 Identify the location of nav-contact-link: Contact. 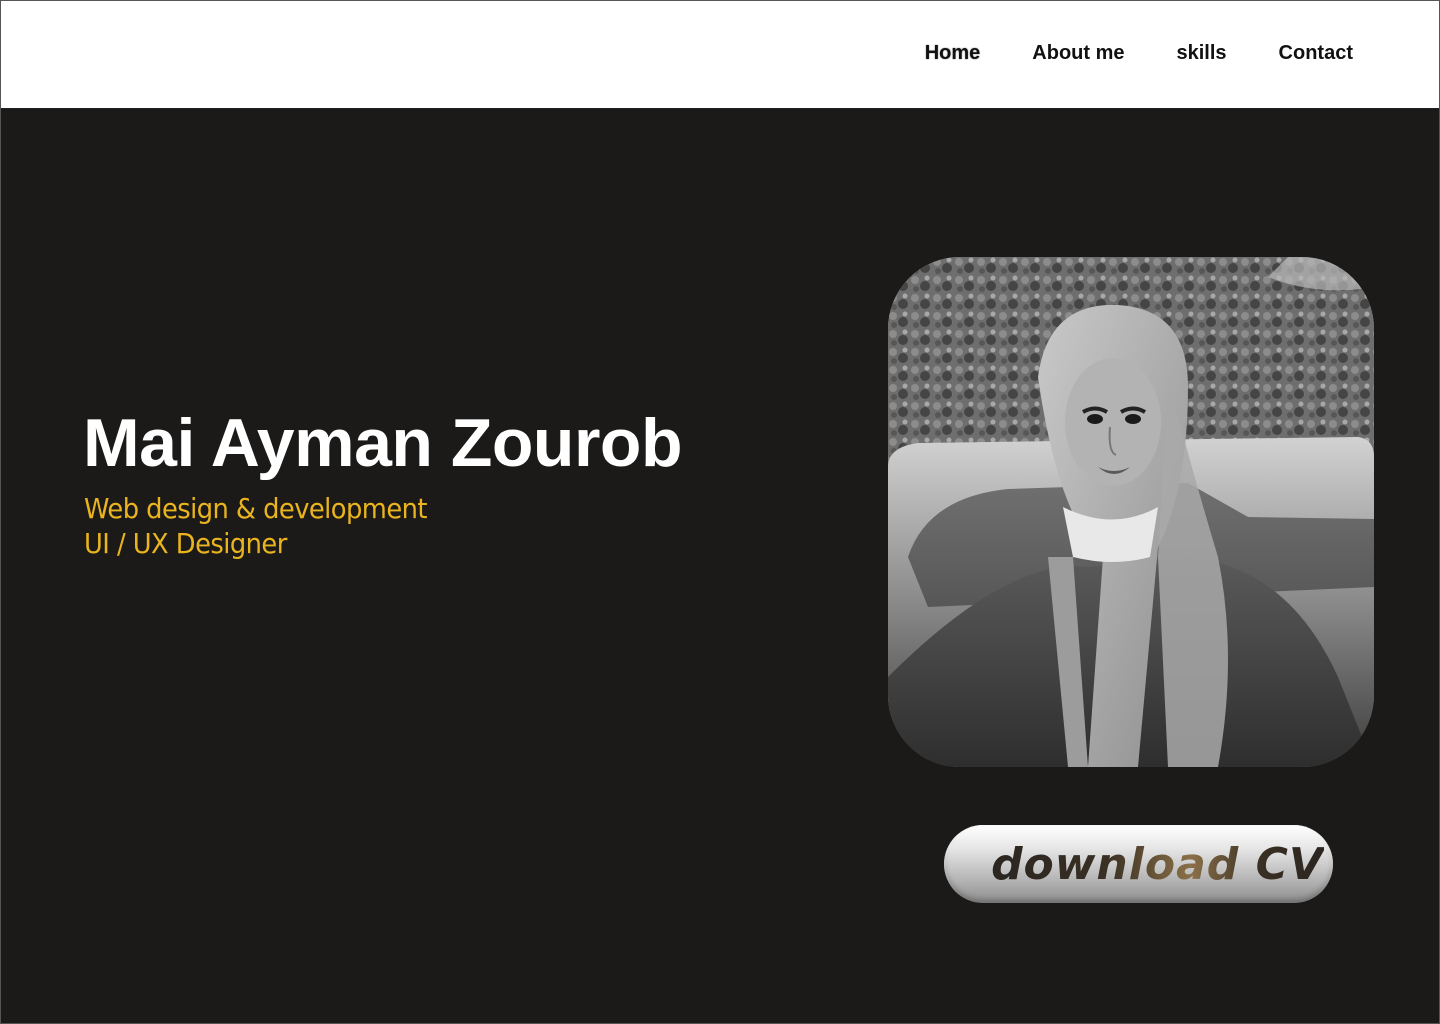
(1316, 53).